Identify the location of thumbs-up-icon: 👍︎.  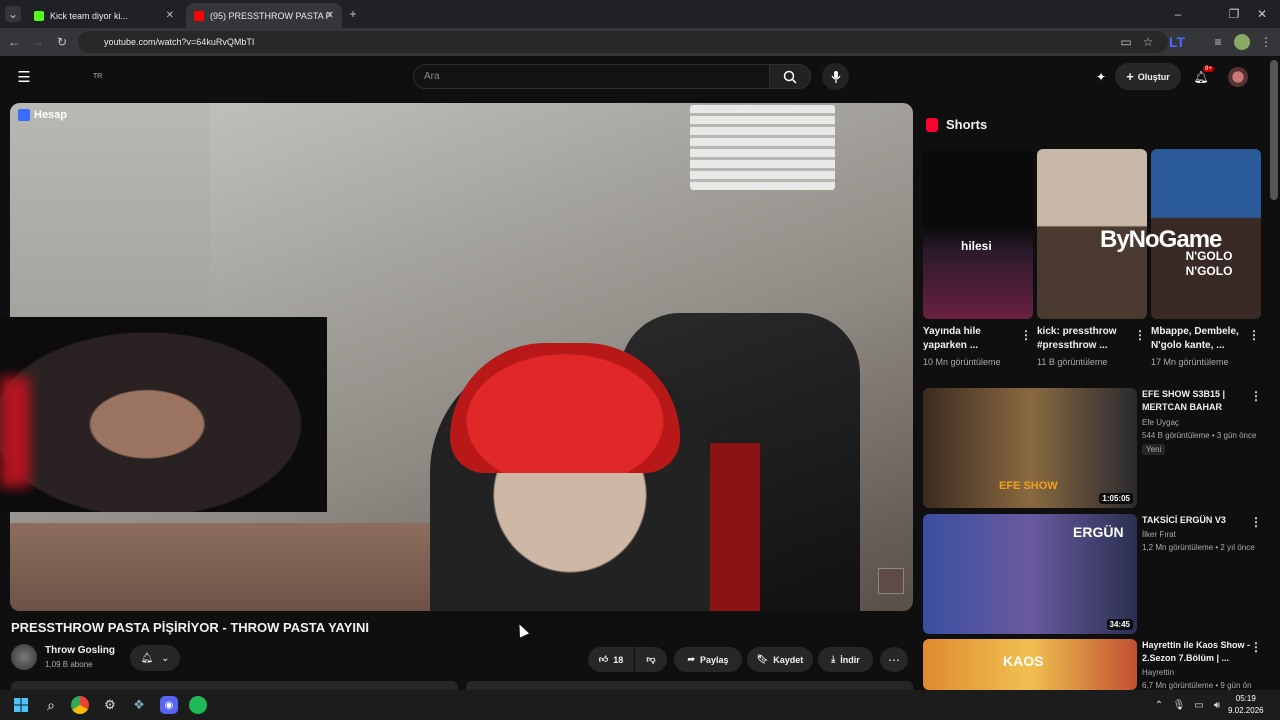
(603, 659).